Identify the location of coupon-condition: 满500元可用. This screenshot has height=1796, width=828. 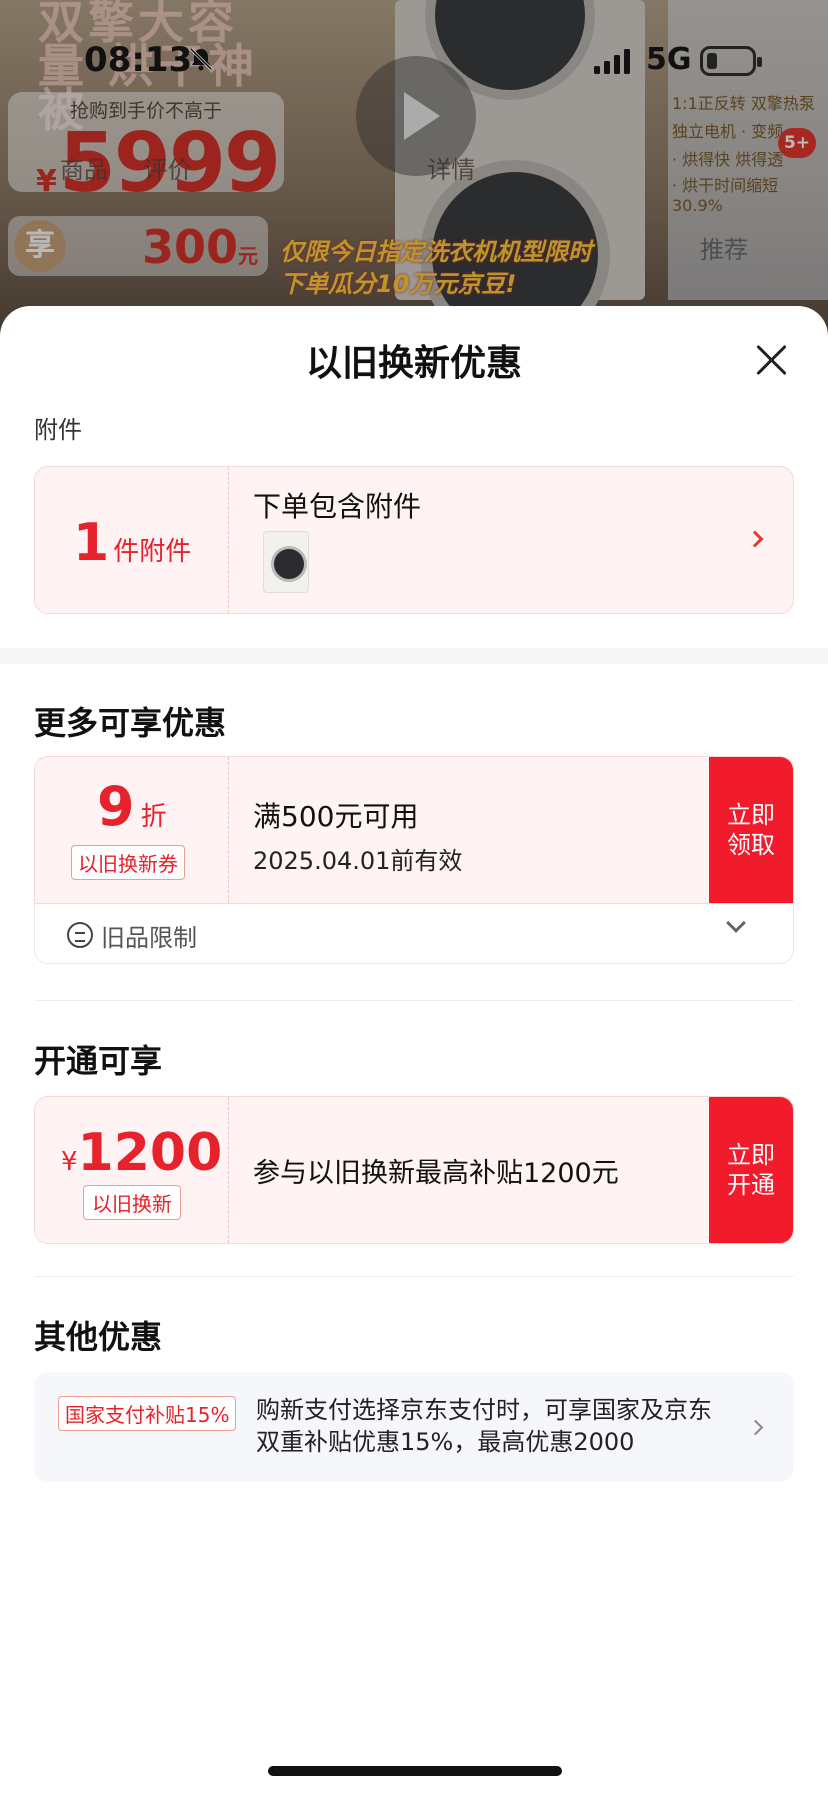
(336, 816).